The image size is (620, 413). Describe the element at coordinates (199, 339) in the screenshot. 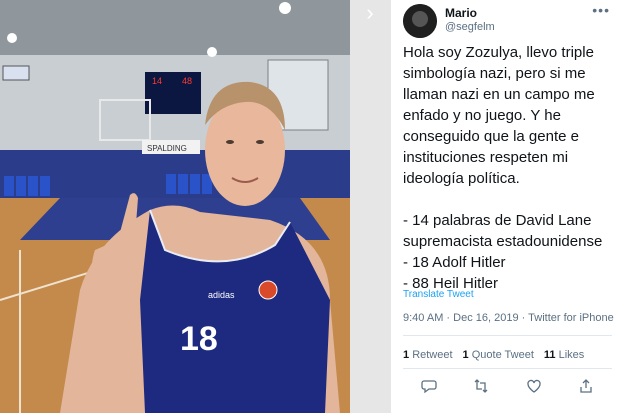

I see `jersey-number: 18` at that location.